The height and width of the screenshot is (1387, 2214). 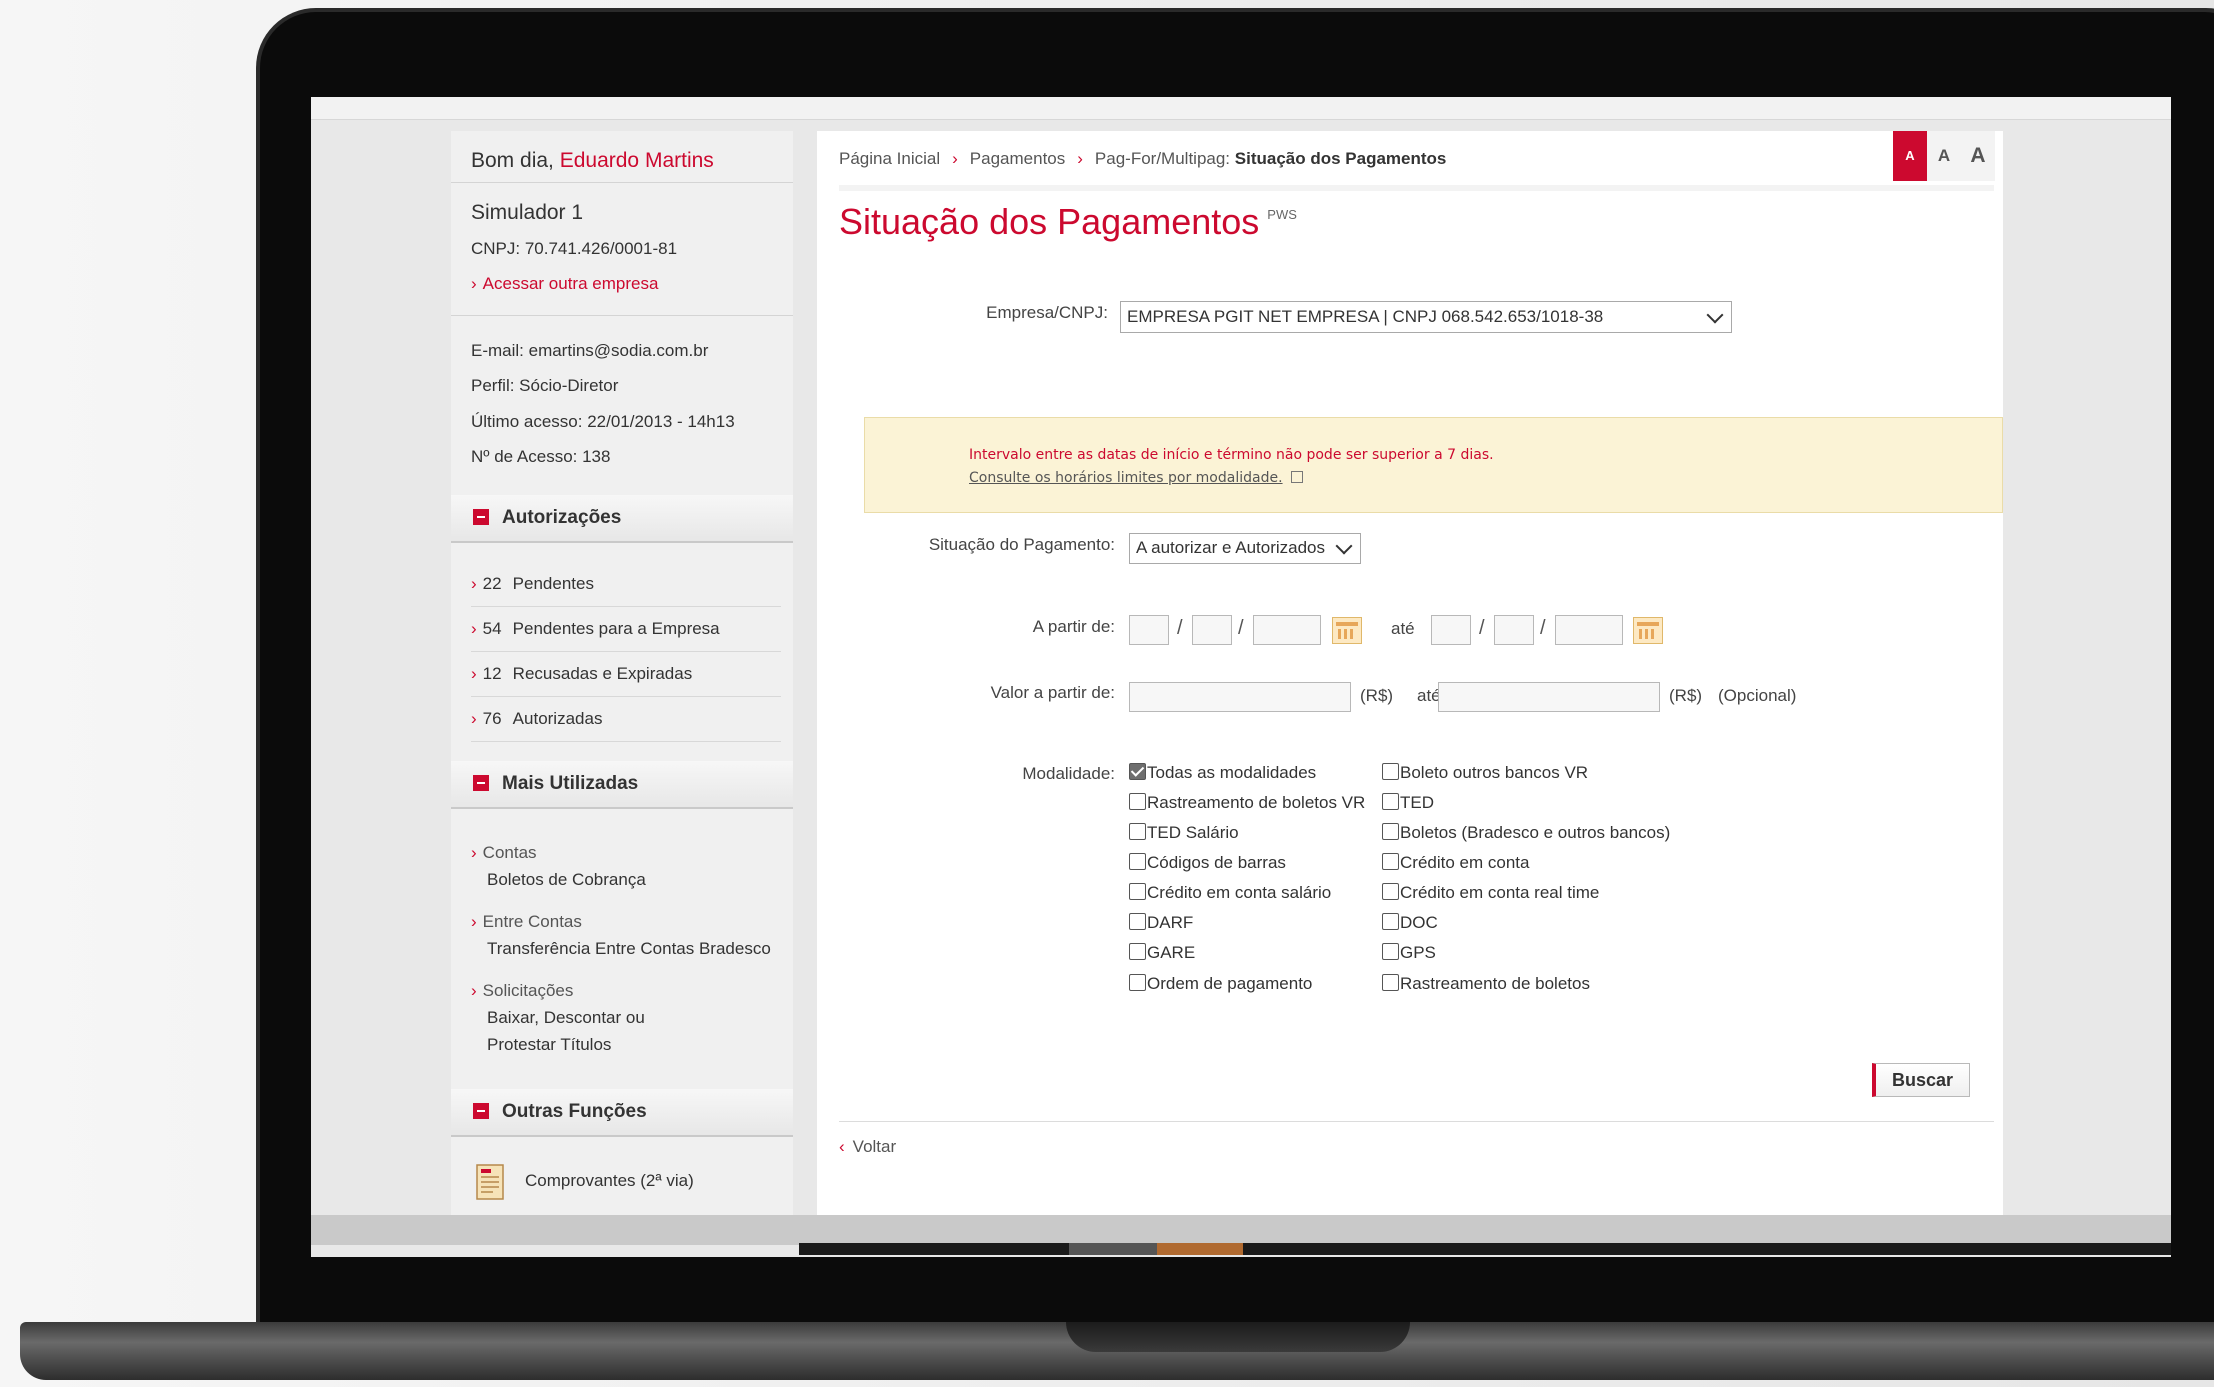 What do you see at coordinates (1017, 158) in the screenshot?
I see `breadcrumb-payments: Pagamentos` at bounding box center [1017, 158].